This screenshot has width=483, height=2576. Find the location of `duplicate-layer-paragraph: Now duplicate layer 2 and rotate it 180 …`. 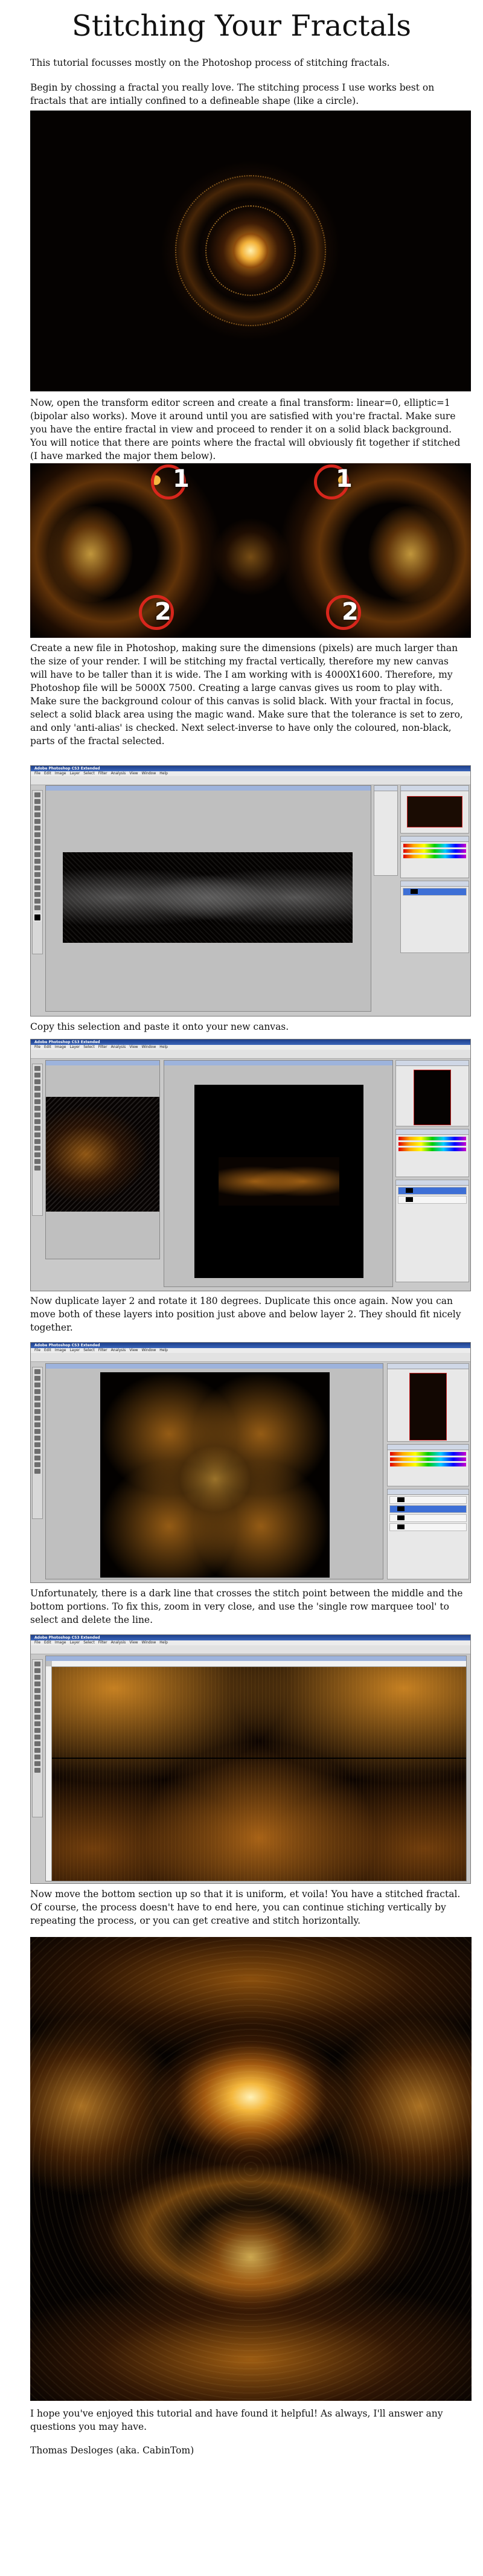

duplicate-layer-paragraph: Now duplicate layer 2 and rotate it 180 … is located at coordinates (246, 1314).